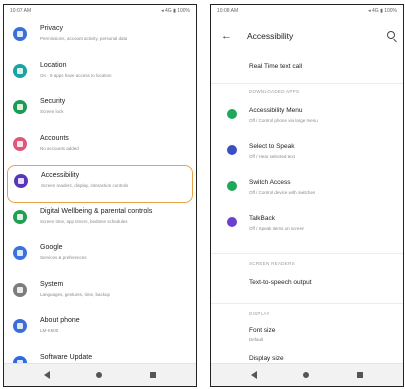 The height and width of the screenshot is (389, 405). Describe the element at coordinates (282, 192) in the screenshot. I see `app-item-subtitle: Off / Control device with switches` at that location.